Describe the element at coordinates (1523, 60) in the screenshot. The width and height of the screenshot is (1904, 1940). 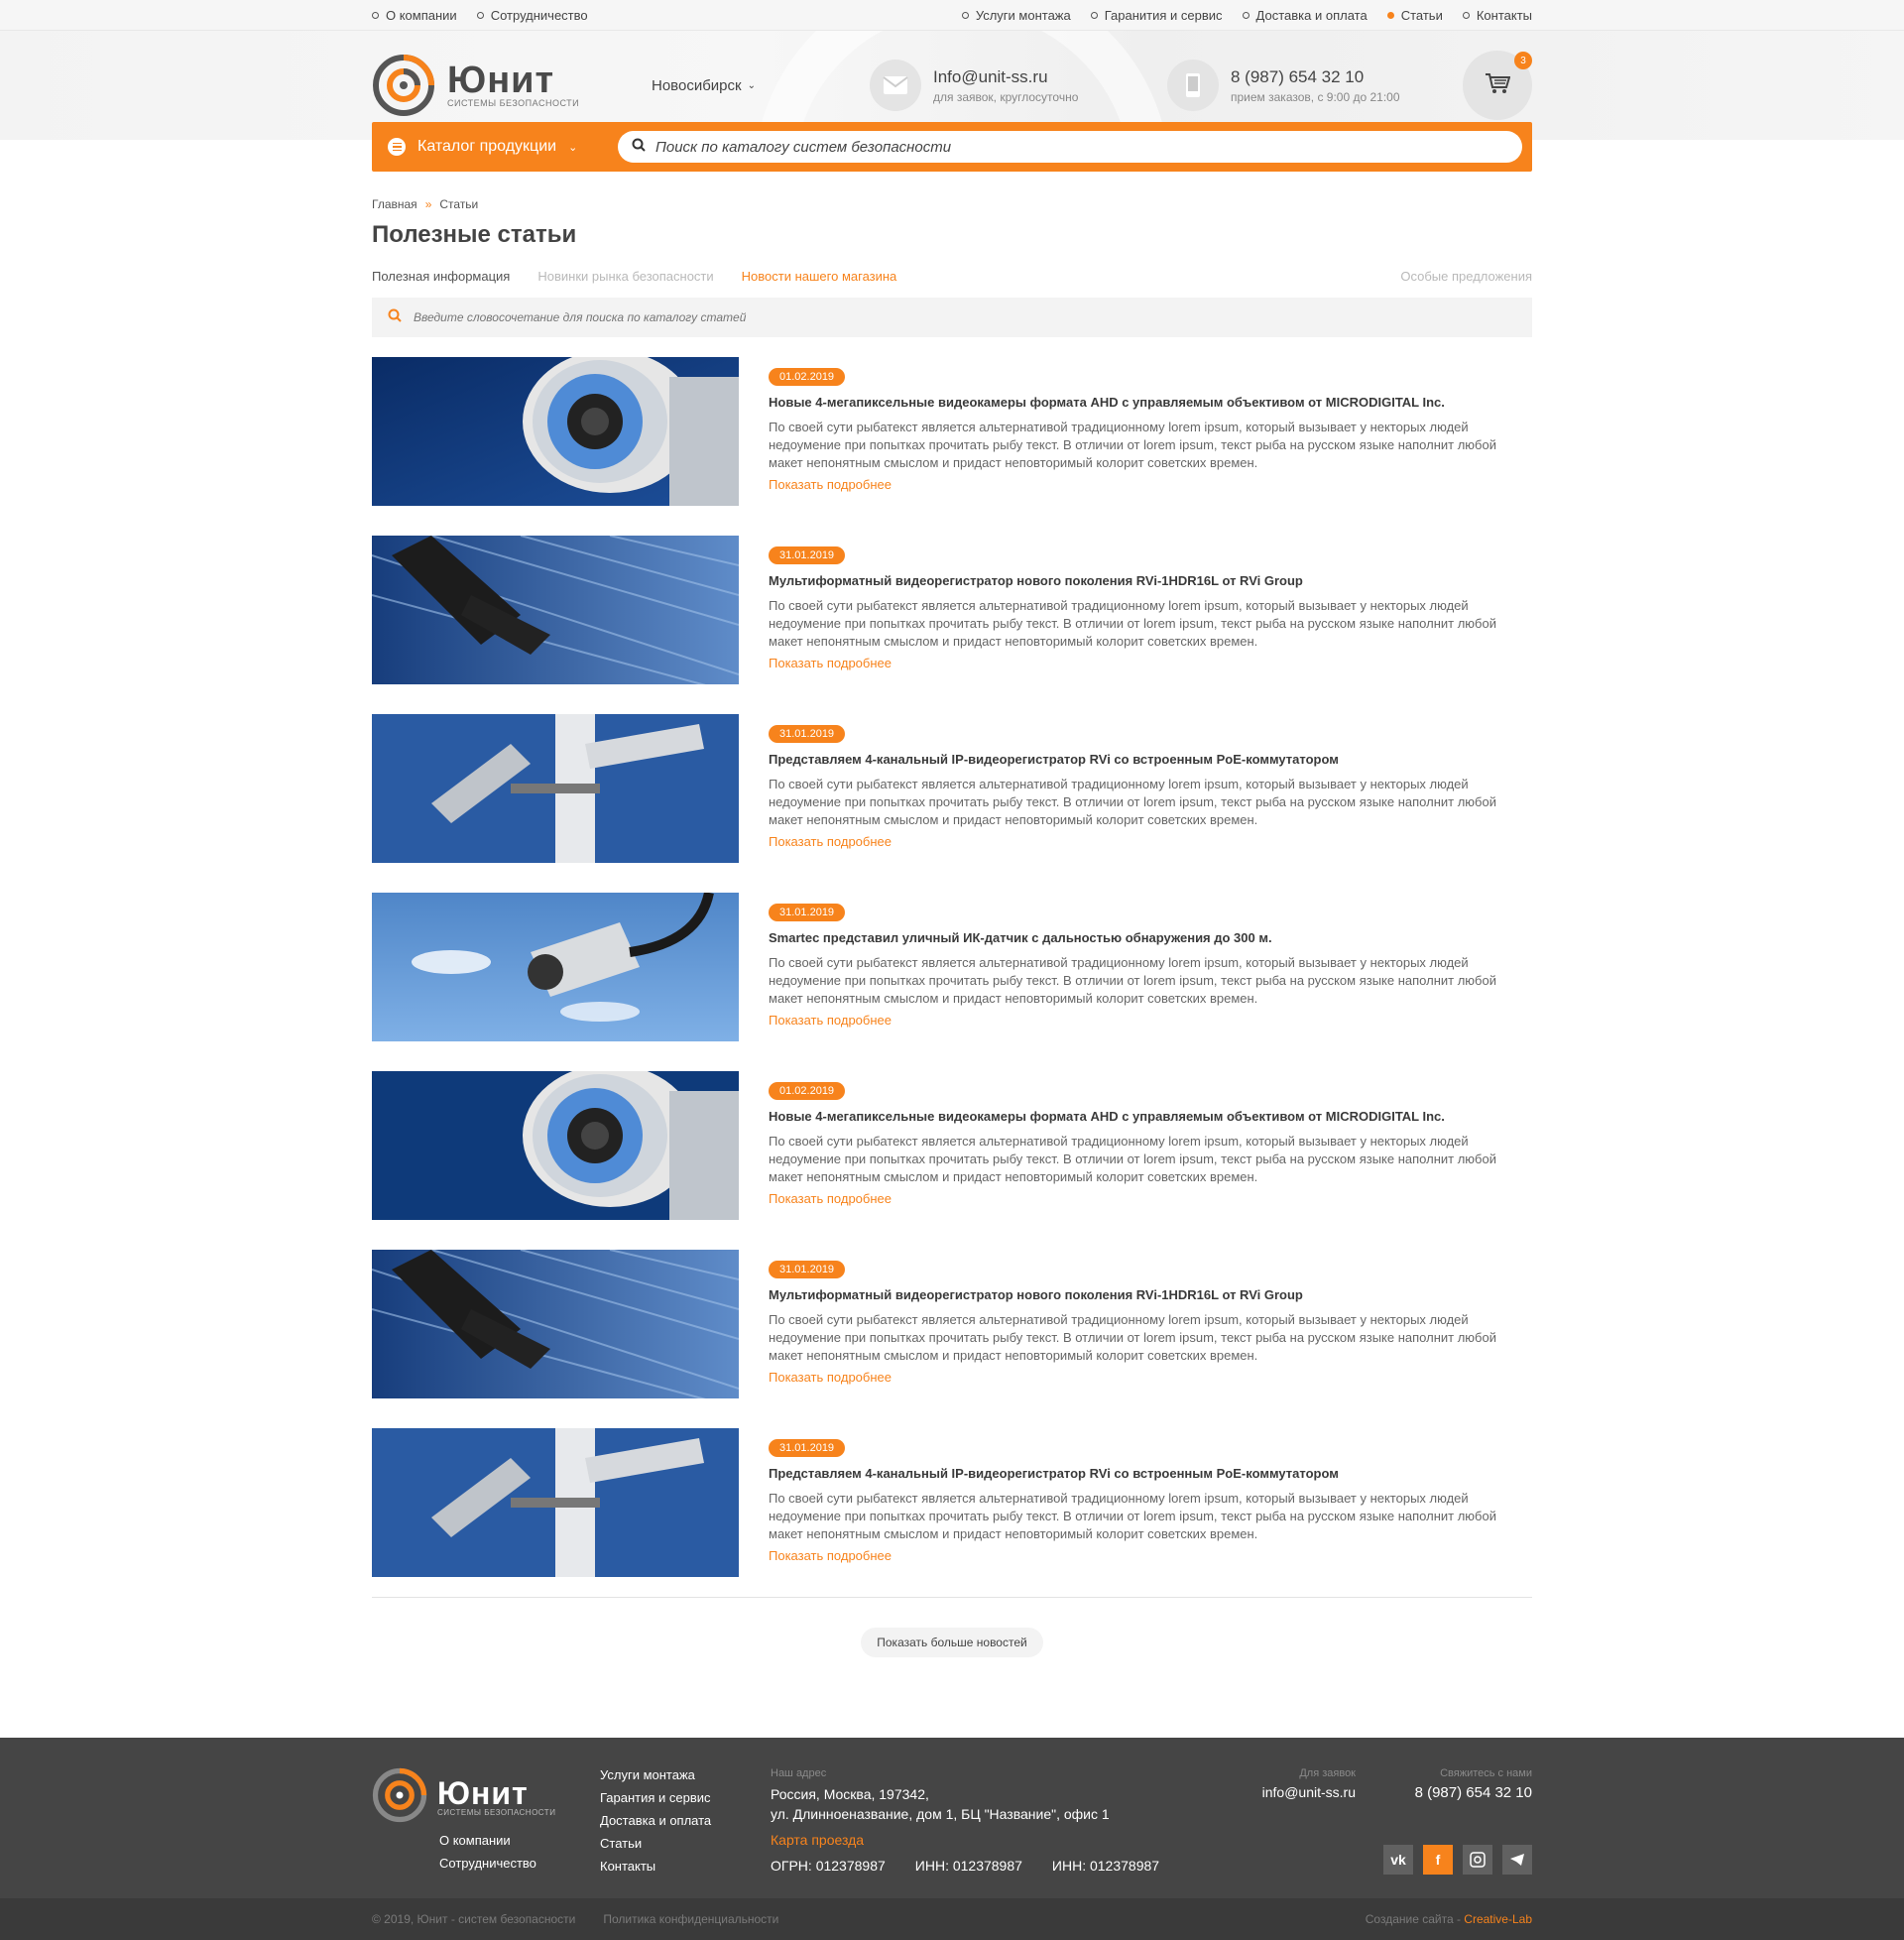
I see `cart-count-badge: 3` at that location.